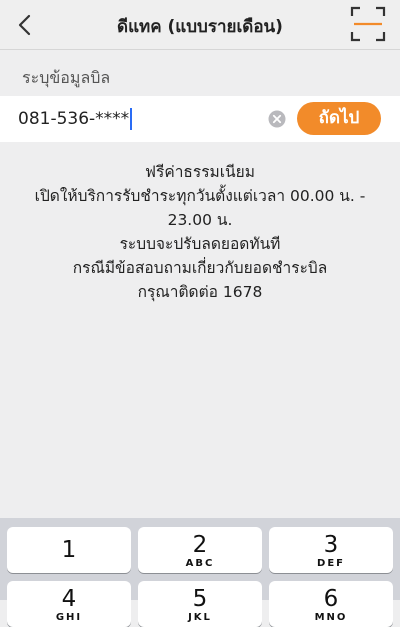 This screenshot has height=627, width=400. Describe the element at coordinates (200, 268) in the screenshot. I see `notice-line: กรณีมีข้อสอบถามเกี่ยวกับยอดชำระบิล` at that location.